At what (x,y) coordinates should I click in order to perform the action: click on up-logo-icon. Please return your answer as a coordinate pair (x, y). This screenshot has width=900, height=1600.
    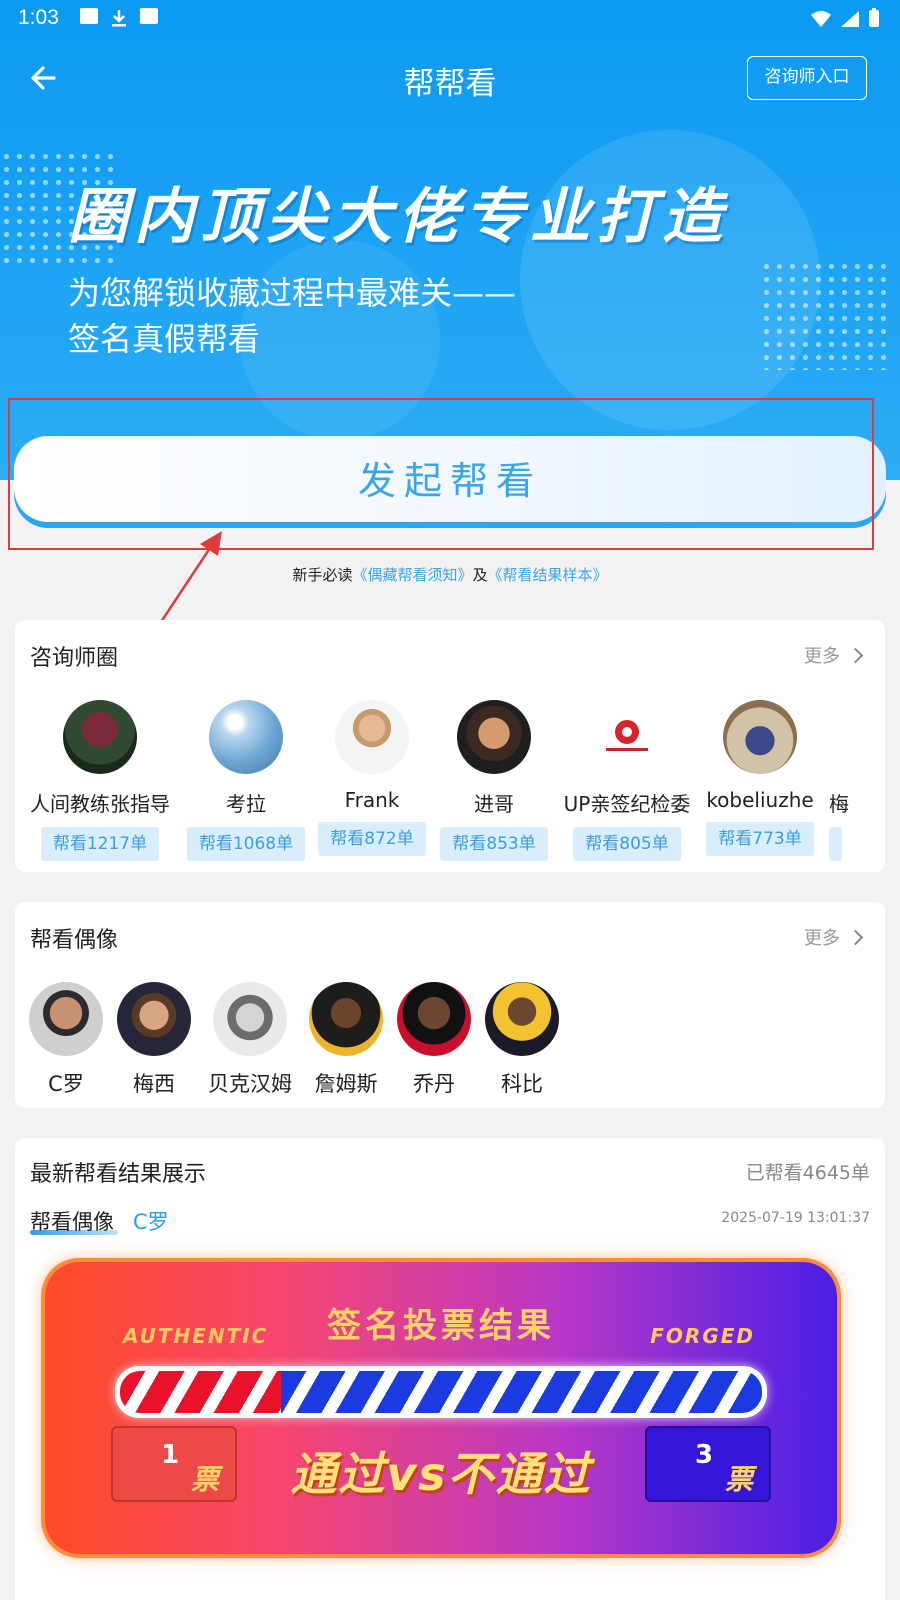
    Looking at the image, I should click on (627, 735).